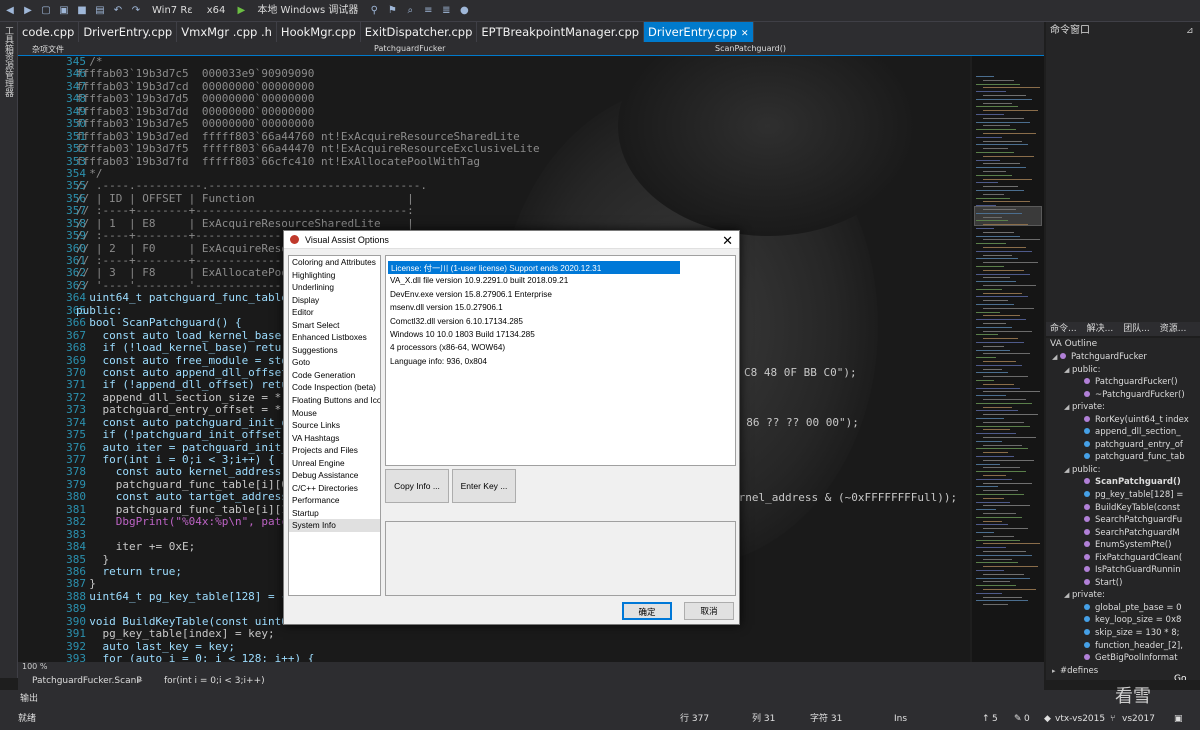 The image size is (1200, 730). I want to click on options-category-item: Startup, so click(334, 513).